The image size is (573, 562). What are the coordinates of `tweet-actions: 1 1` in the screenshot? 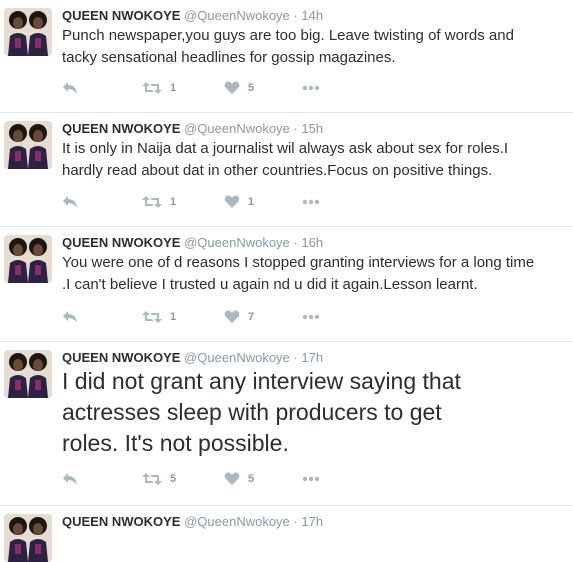 It's located at (222, 202).